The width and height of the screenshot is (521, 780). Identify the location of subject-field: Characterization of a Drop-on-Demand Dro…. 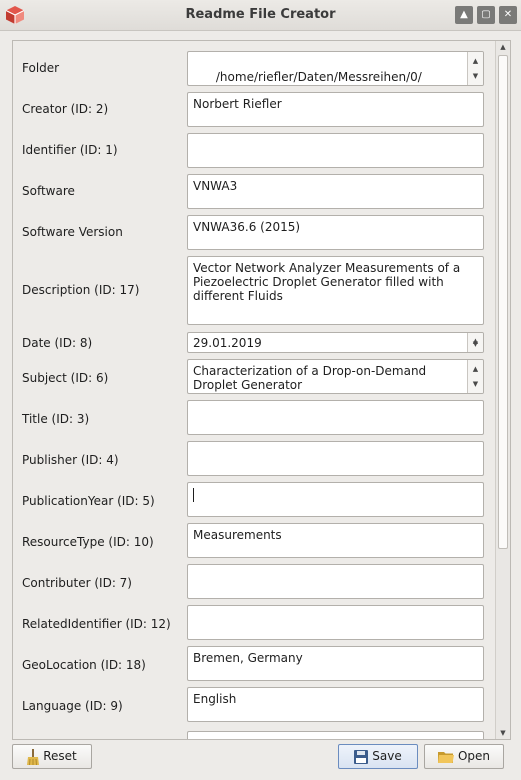
(335, 376).